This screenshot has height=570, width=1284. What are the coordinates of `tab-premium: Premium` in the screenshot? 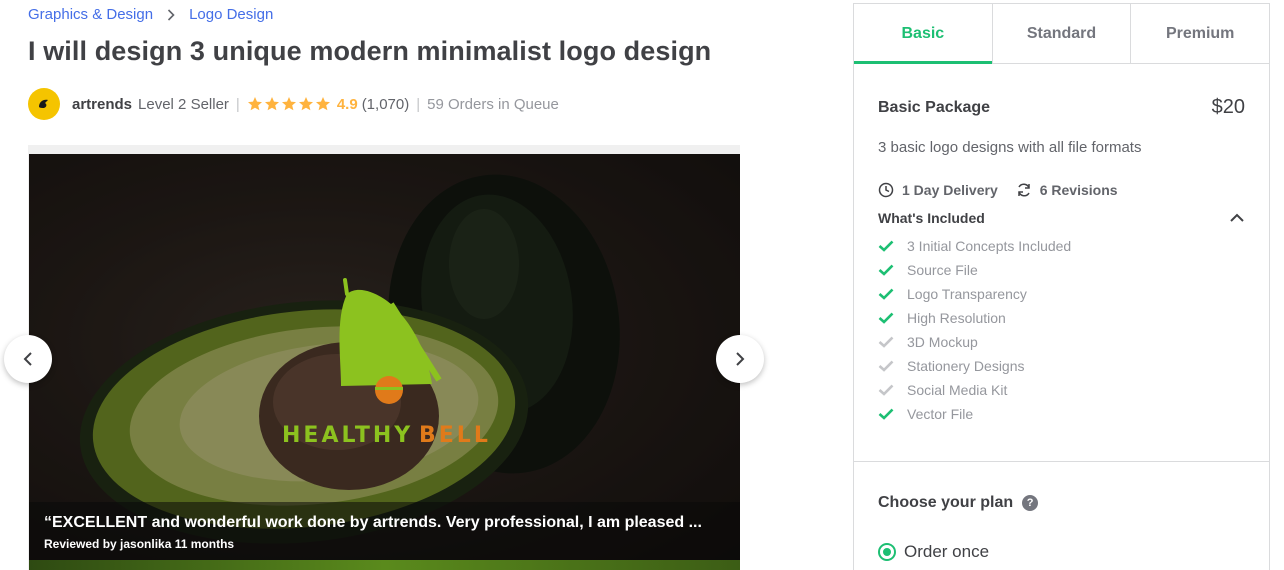 It's located at (1200, 33).